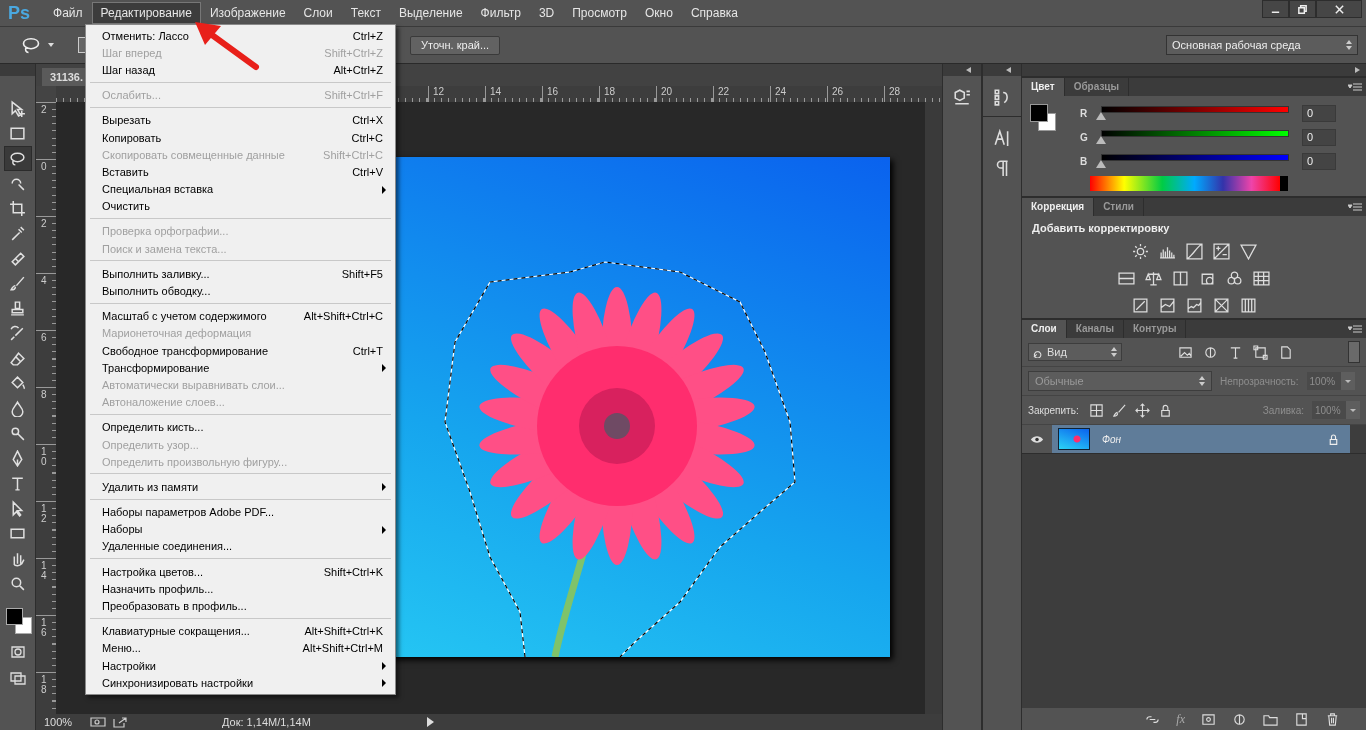 The image size is (1366, 730). I want to click on panel-tab: Образцы, so click(1097, 87).